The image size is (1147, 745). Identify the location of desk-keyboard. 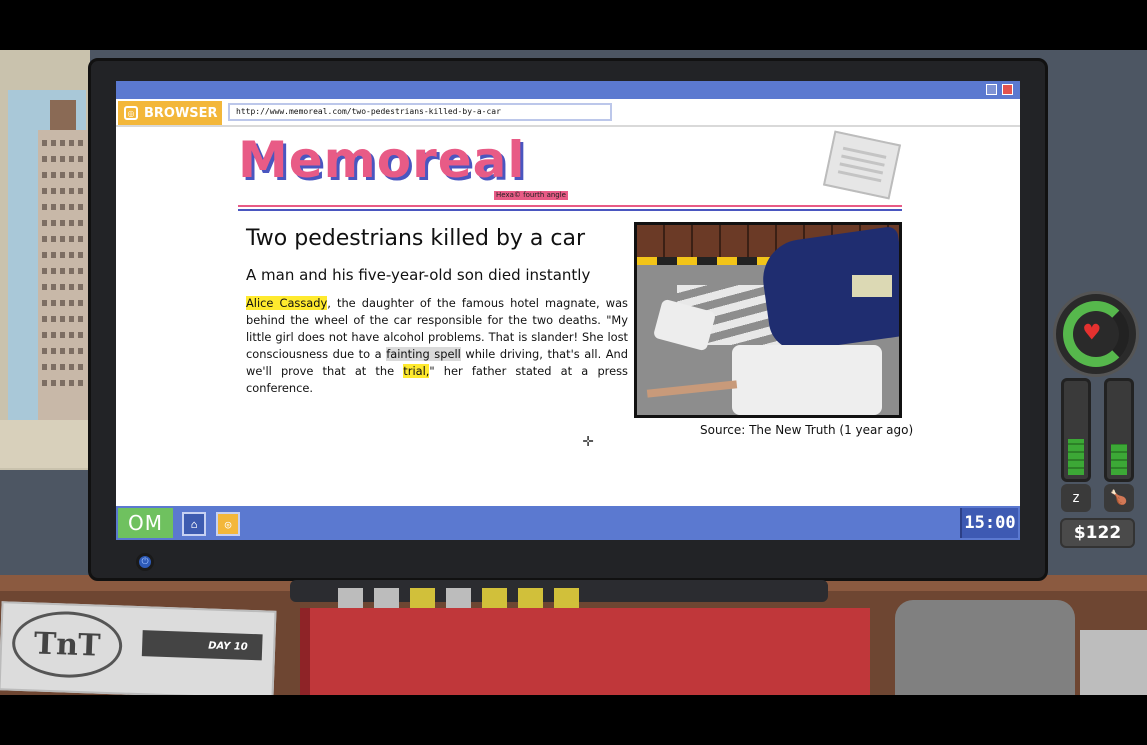
(1113, 662).